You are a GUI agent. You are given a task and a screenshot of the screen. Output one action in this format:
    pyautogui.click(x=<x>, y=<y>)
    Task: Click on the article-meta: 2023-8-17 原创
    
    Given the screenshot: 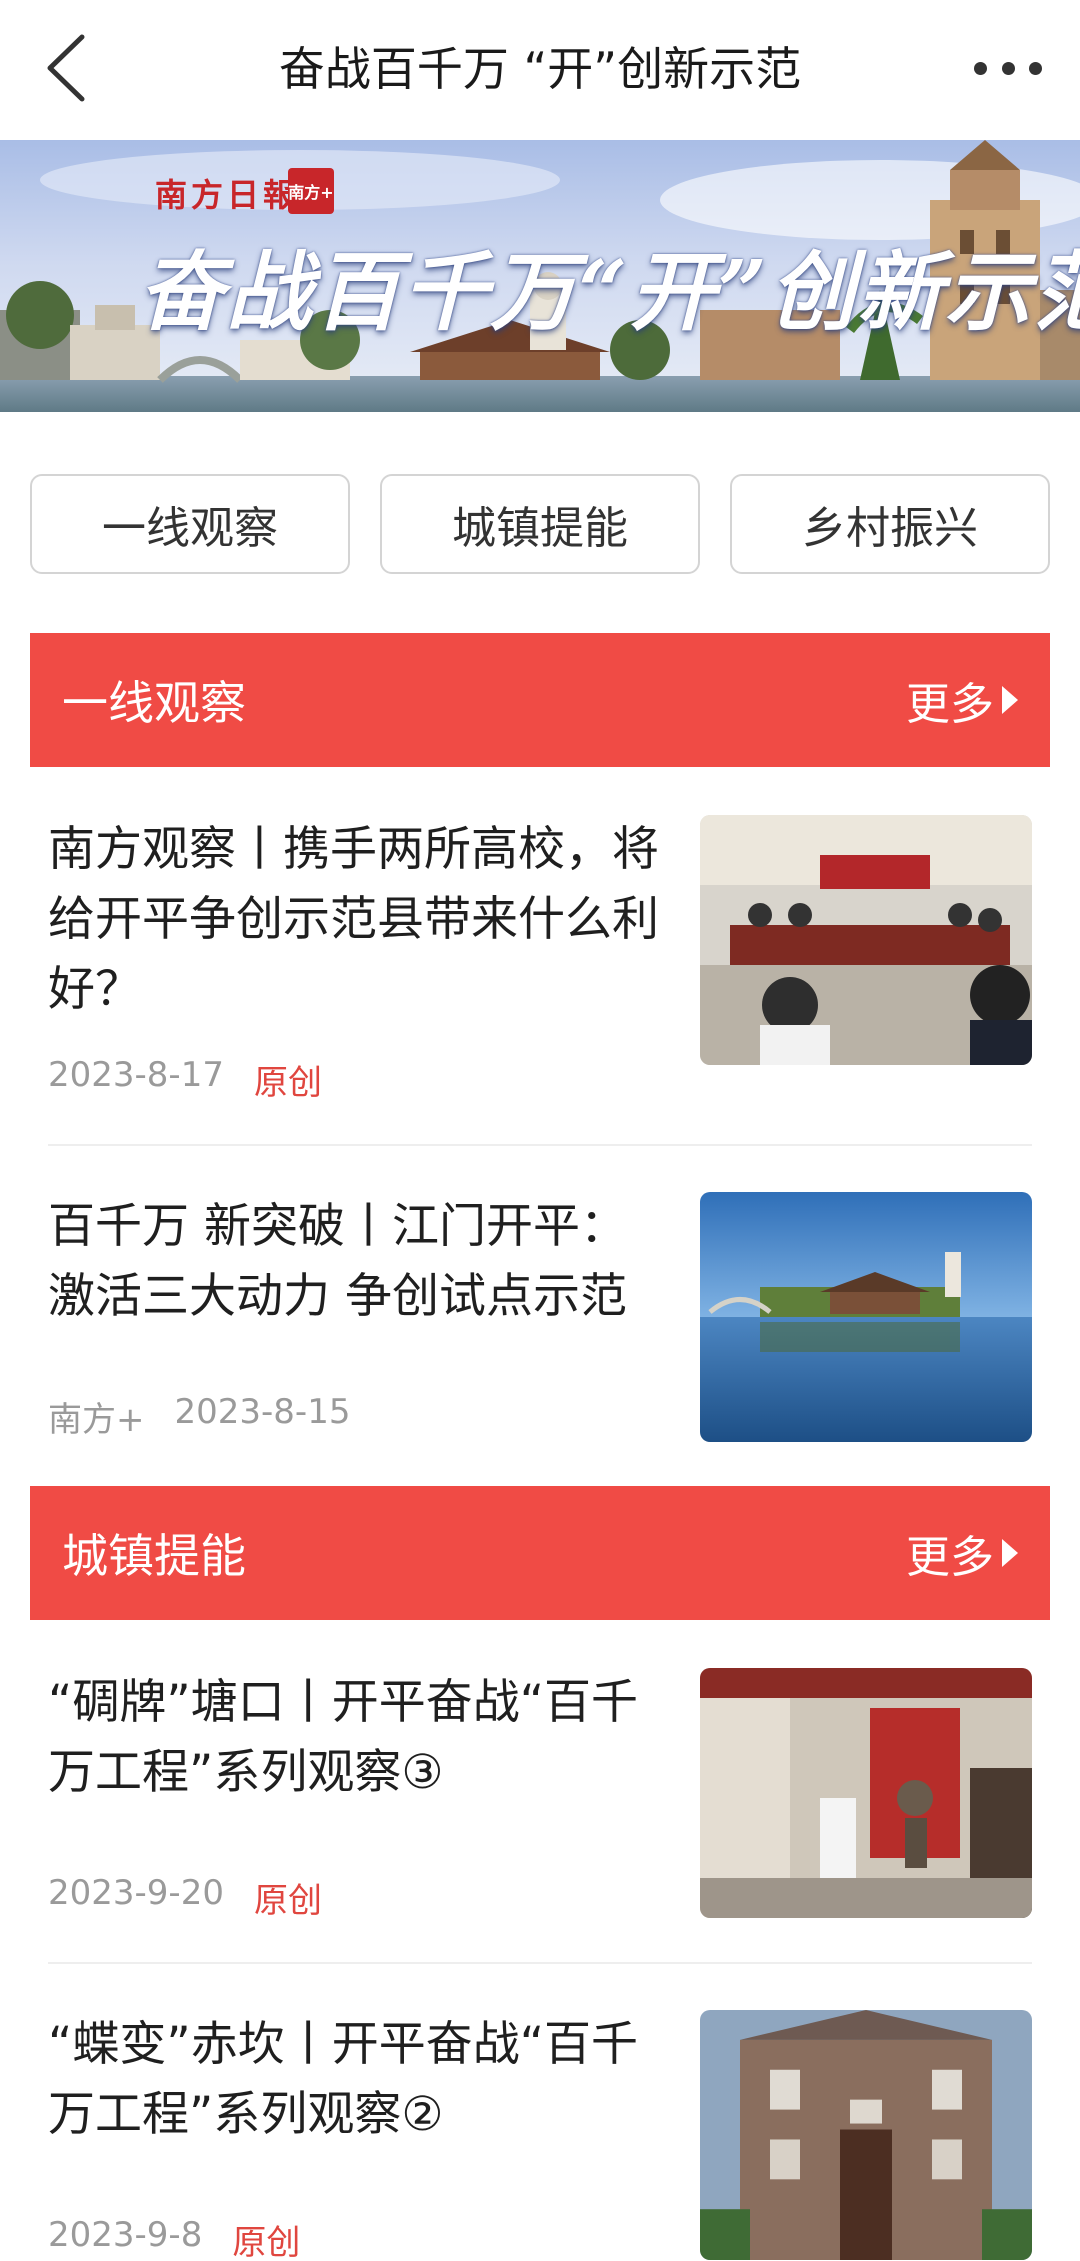 What is the action you would take?
    pyautogui.click(x=185, y=1079)
    